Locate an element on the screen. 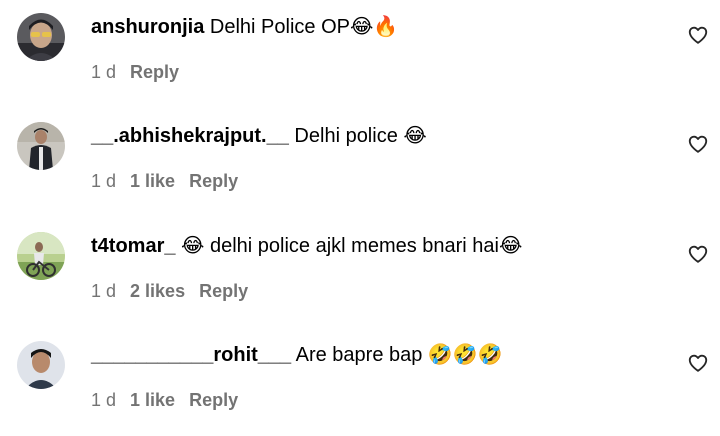  comment-username: ___________rohit___ is located at coordinates (191, 355).